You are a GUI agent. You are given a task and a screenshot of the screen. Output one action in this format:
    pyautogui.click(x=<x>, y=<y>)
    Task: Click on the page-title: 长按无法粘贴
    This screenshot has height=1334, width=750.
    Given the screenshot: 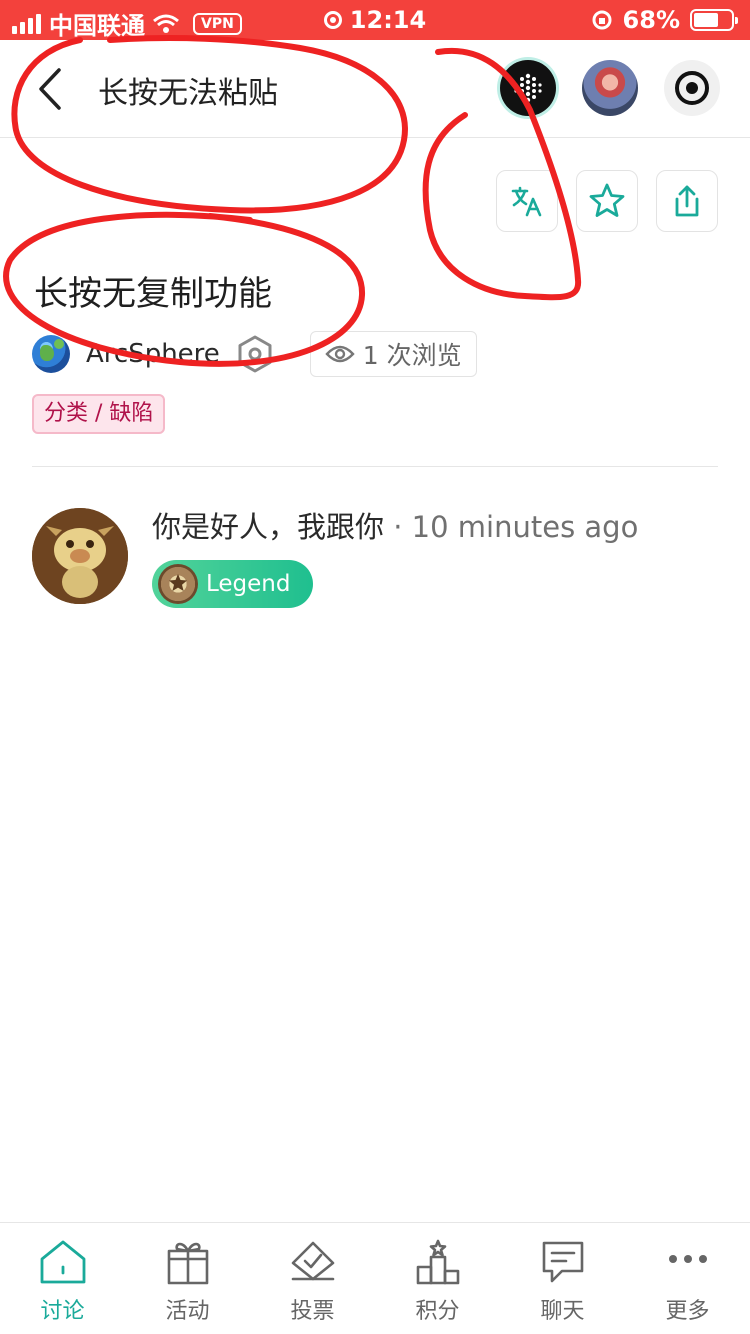 What is the action you would take?
    pyautogui.click(x=188, y=93)
    